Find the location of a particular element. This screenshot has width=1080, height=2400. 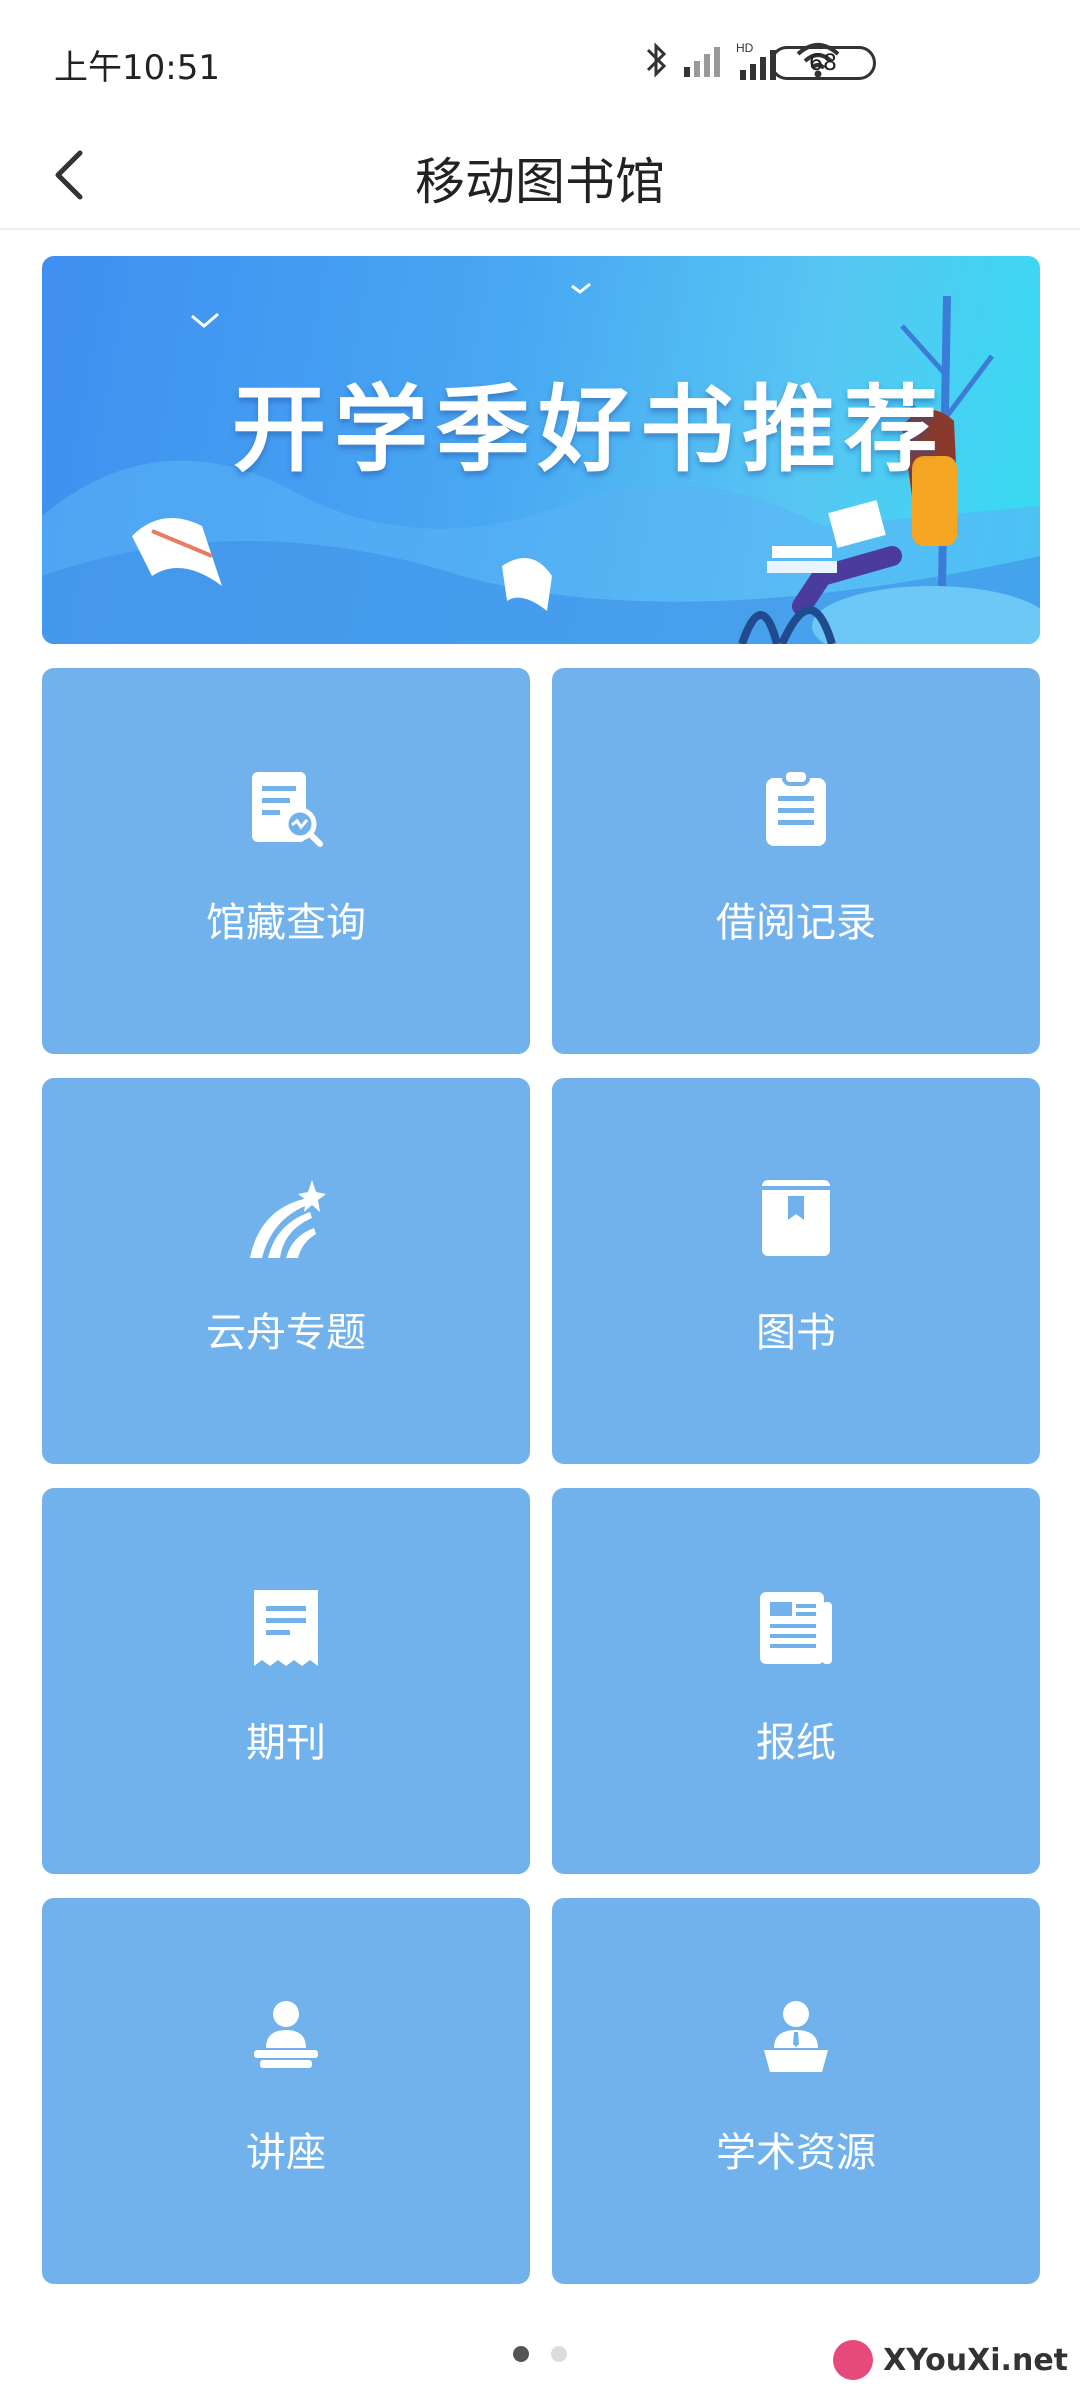

signal-icon is located at coordinates (702, 62).